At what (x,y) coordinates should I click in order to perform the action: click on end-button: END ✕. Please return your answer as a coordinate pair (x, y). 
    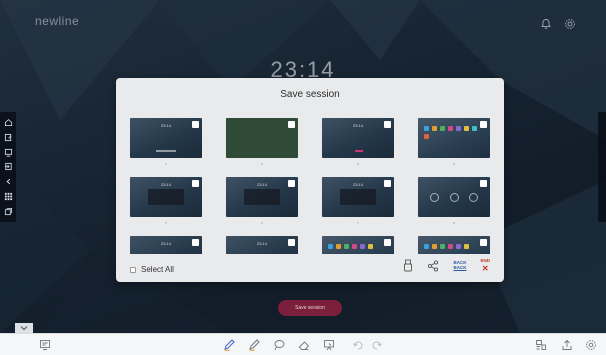
    Looking at the image, I should click on (485, 265).